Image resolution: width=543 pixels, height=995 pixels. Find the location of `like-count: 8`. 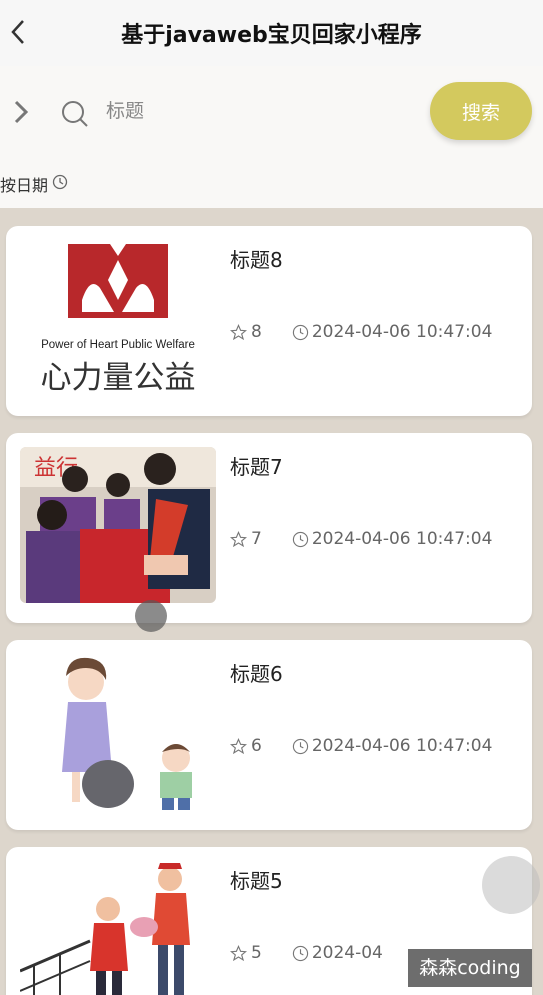

like-count: 8 is located at coordinates (256, 332).